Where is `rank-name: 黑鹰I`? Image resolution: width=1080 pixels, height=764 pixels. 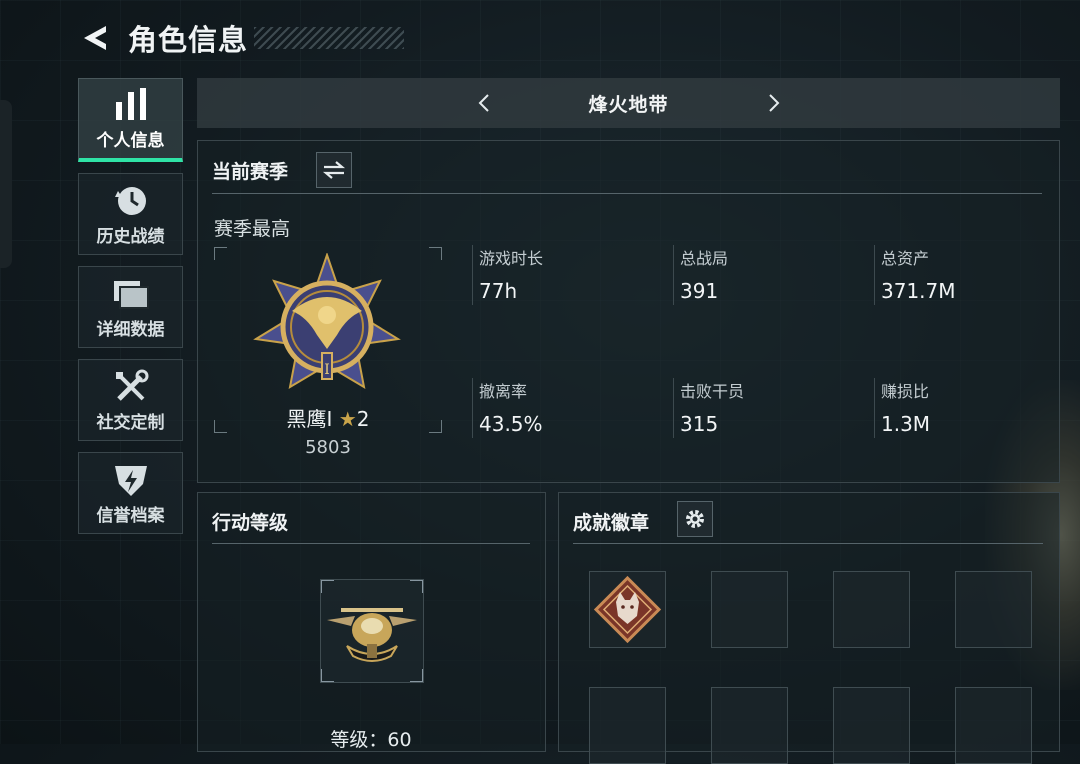 rank-name: 黑鹰I is located at coordinates (309, 419).